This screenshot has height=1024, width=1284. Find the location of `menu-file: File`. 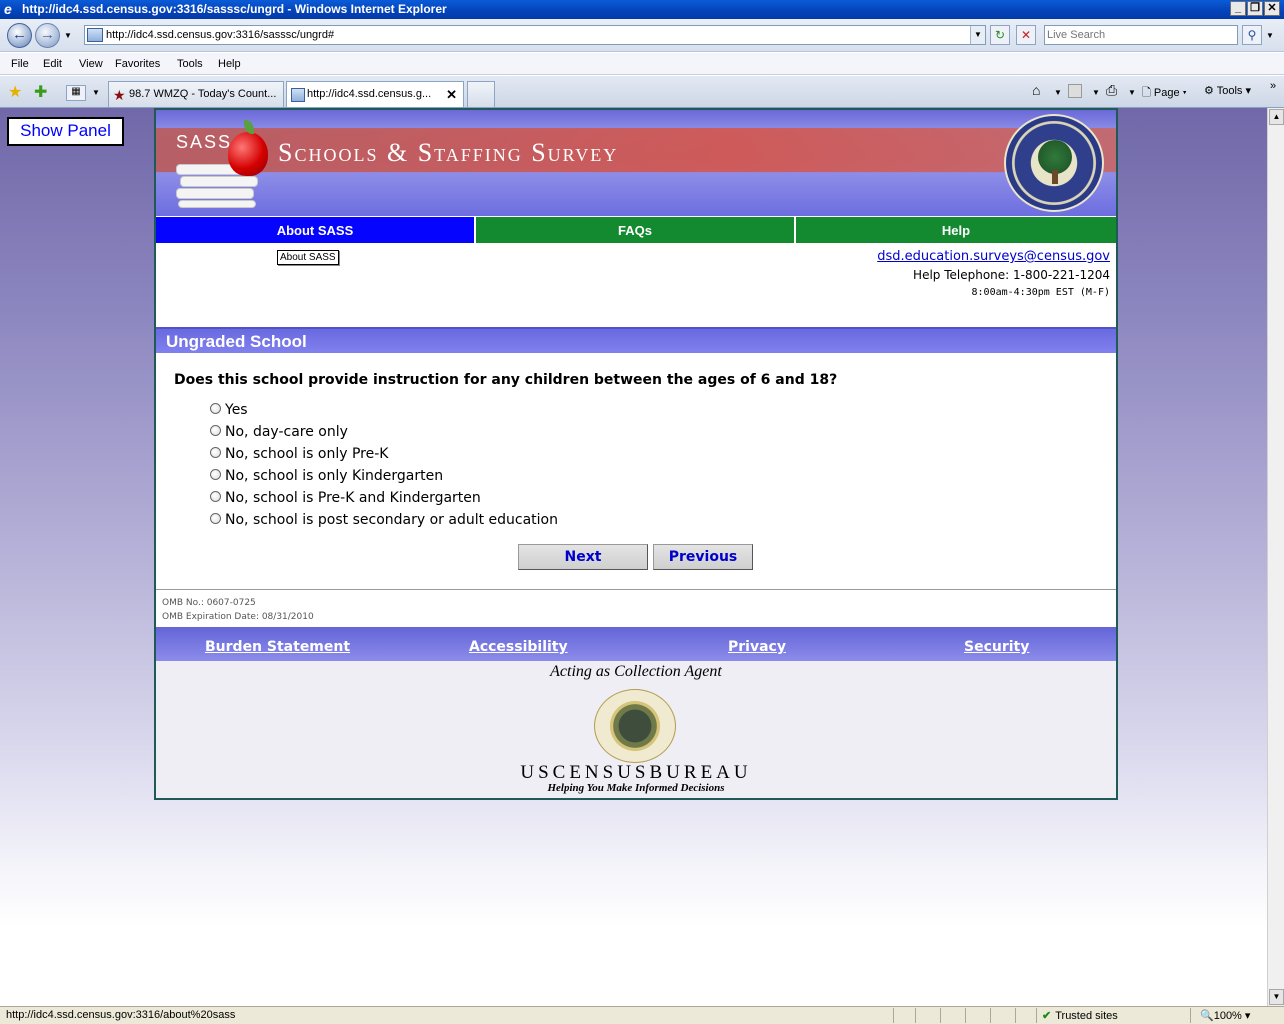

menu-file: File is located at coordinates (20, 64).